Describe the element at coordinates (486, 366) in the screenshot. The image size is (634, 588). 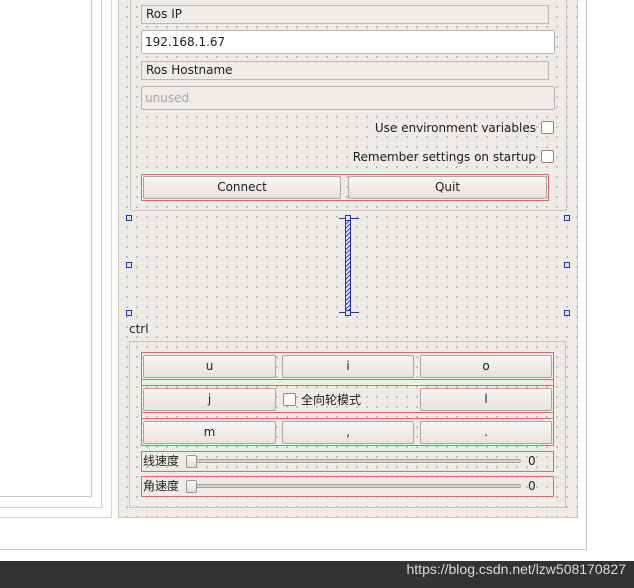
I see `key-o-button: o` at that location.